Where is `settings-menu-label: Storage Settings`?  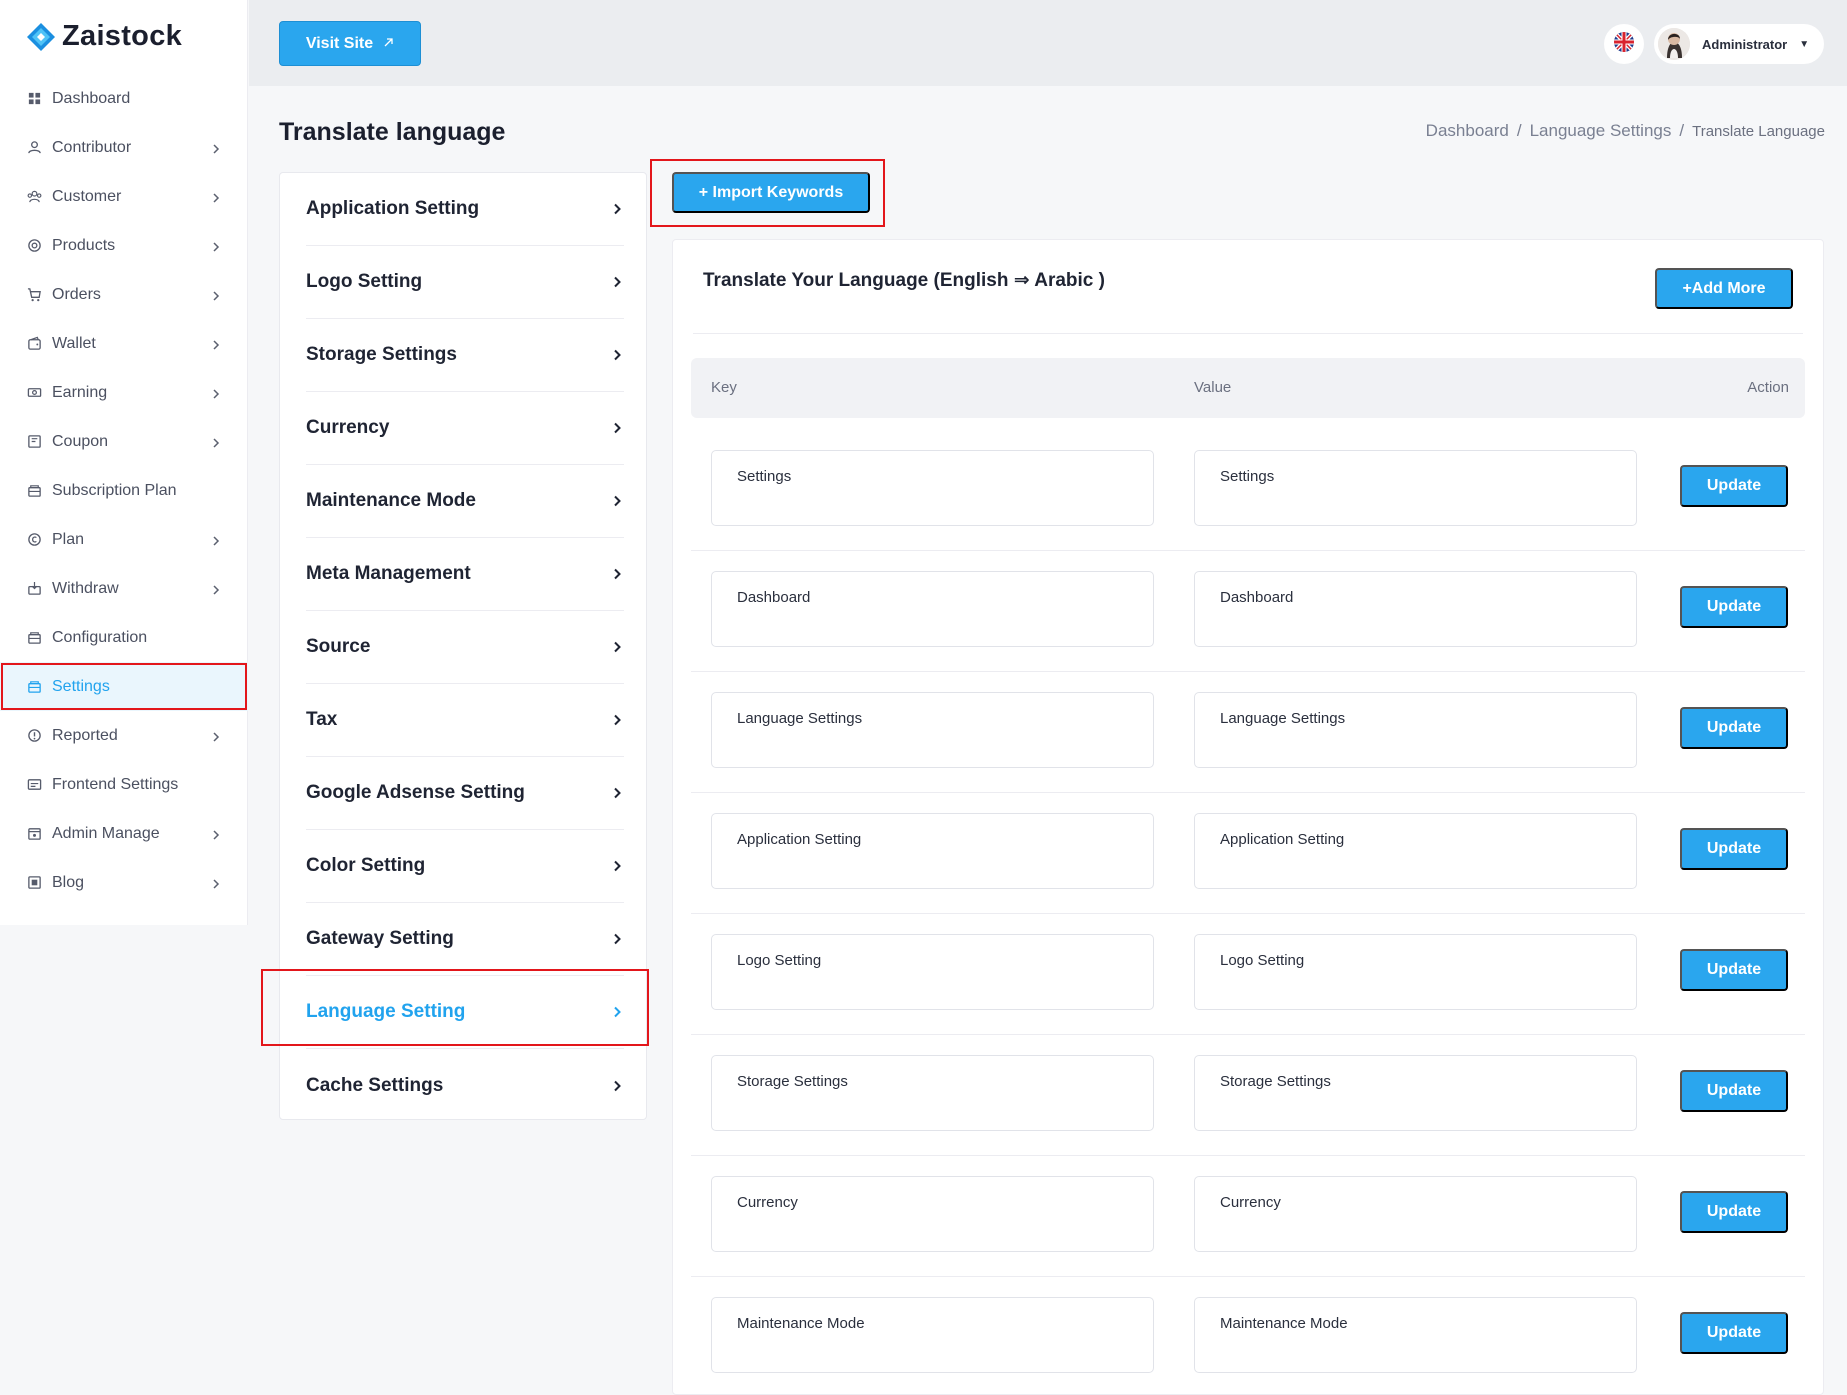
settings-menu-label: Storage Settings is located at coordinates (381, 354).